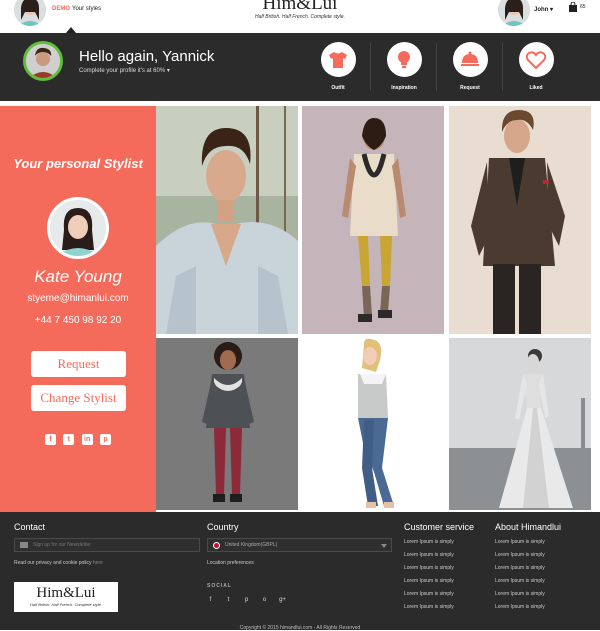  I want to click on bag-count-badge: 65, so click(583, 7).